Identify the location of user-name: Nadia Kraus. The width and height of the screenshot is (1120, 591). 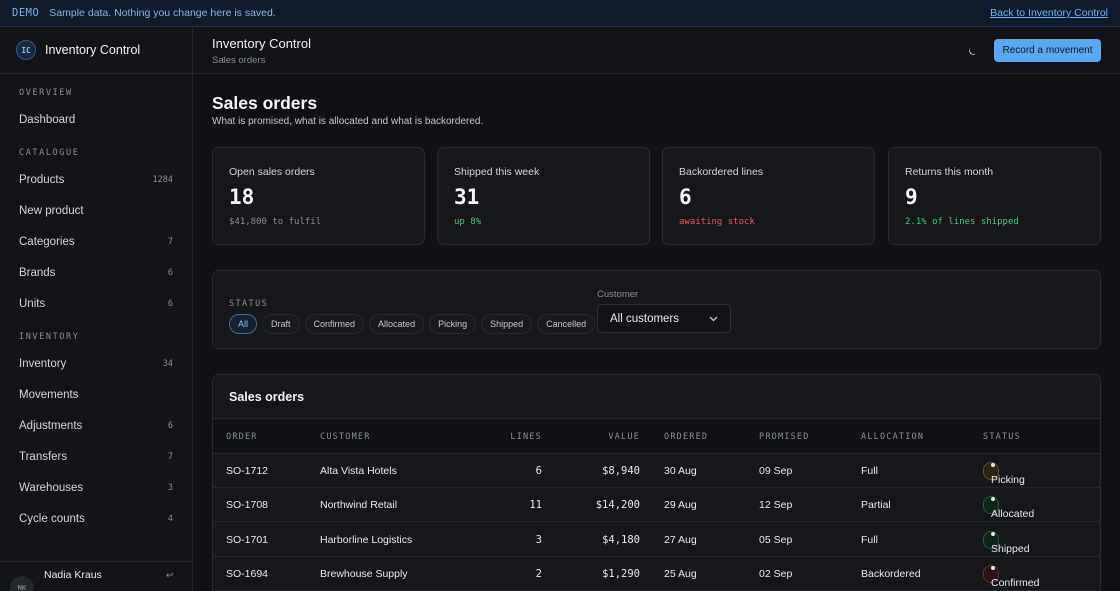
(73, 575).